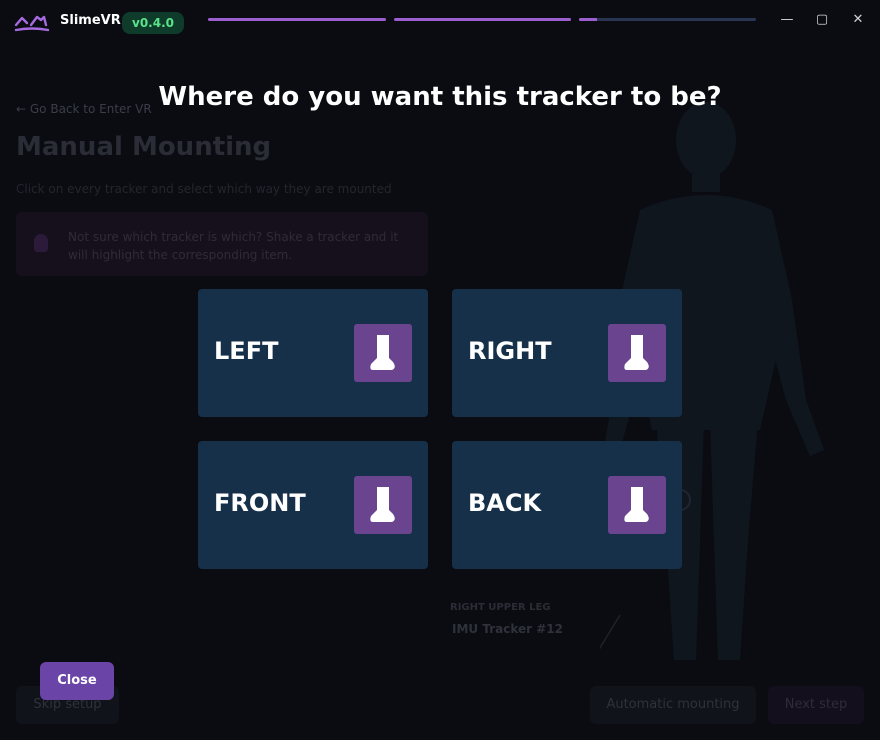  Describe the element at coordinates (32, 23) in the screenshot. I see `slimevr-logo` at that location.